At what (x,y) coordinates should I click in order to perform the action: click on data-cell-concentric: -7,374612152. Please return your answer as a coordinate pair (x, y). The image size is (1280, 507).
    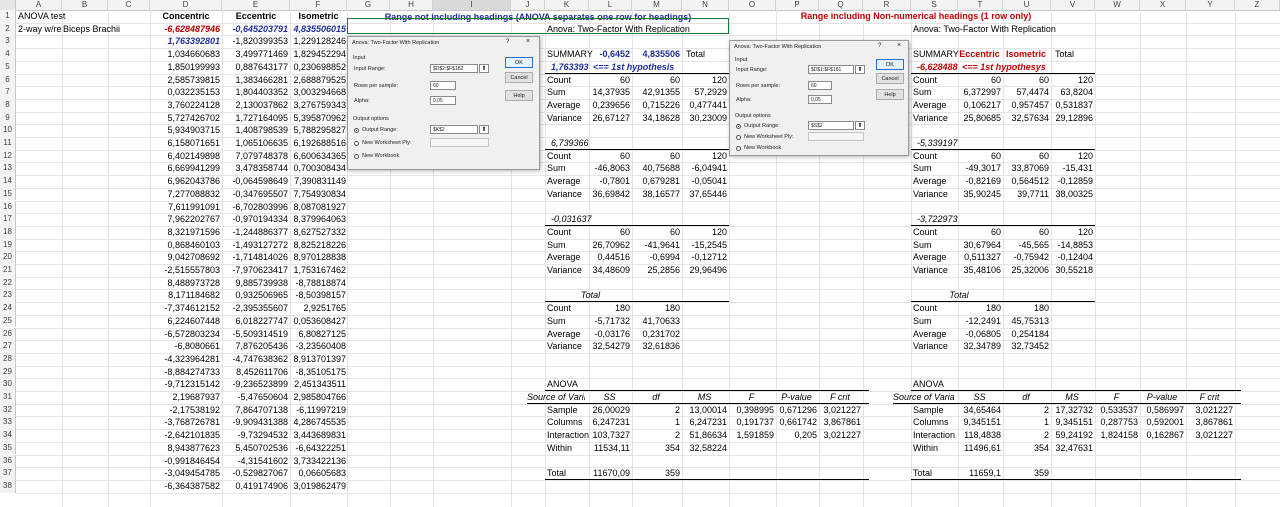
    Looking at the image, I should click on (185, 308).